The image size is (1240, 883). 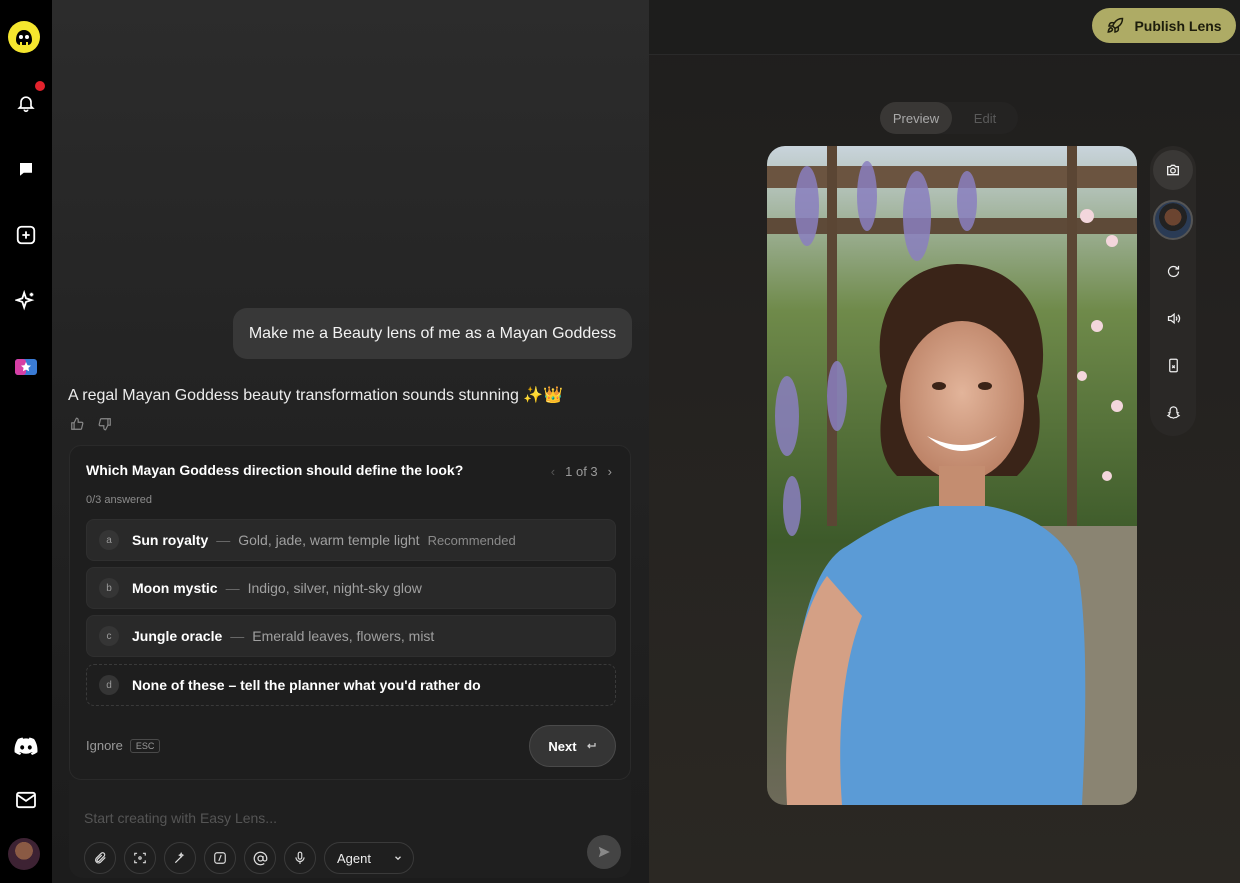 What do you see at coordinates (1173, 271) in the screenshot?
I see `refresh-icon` at bounding box center [1173, 271].